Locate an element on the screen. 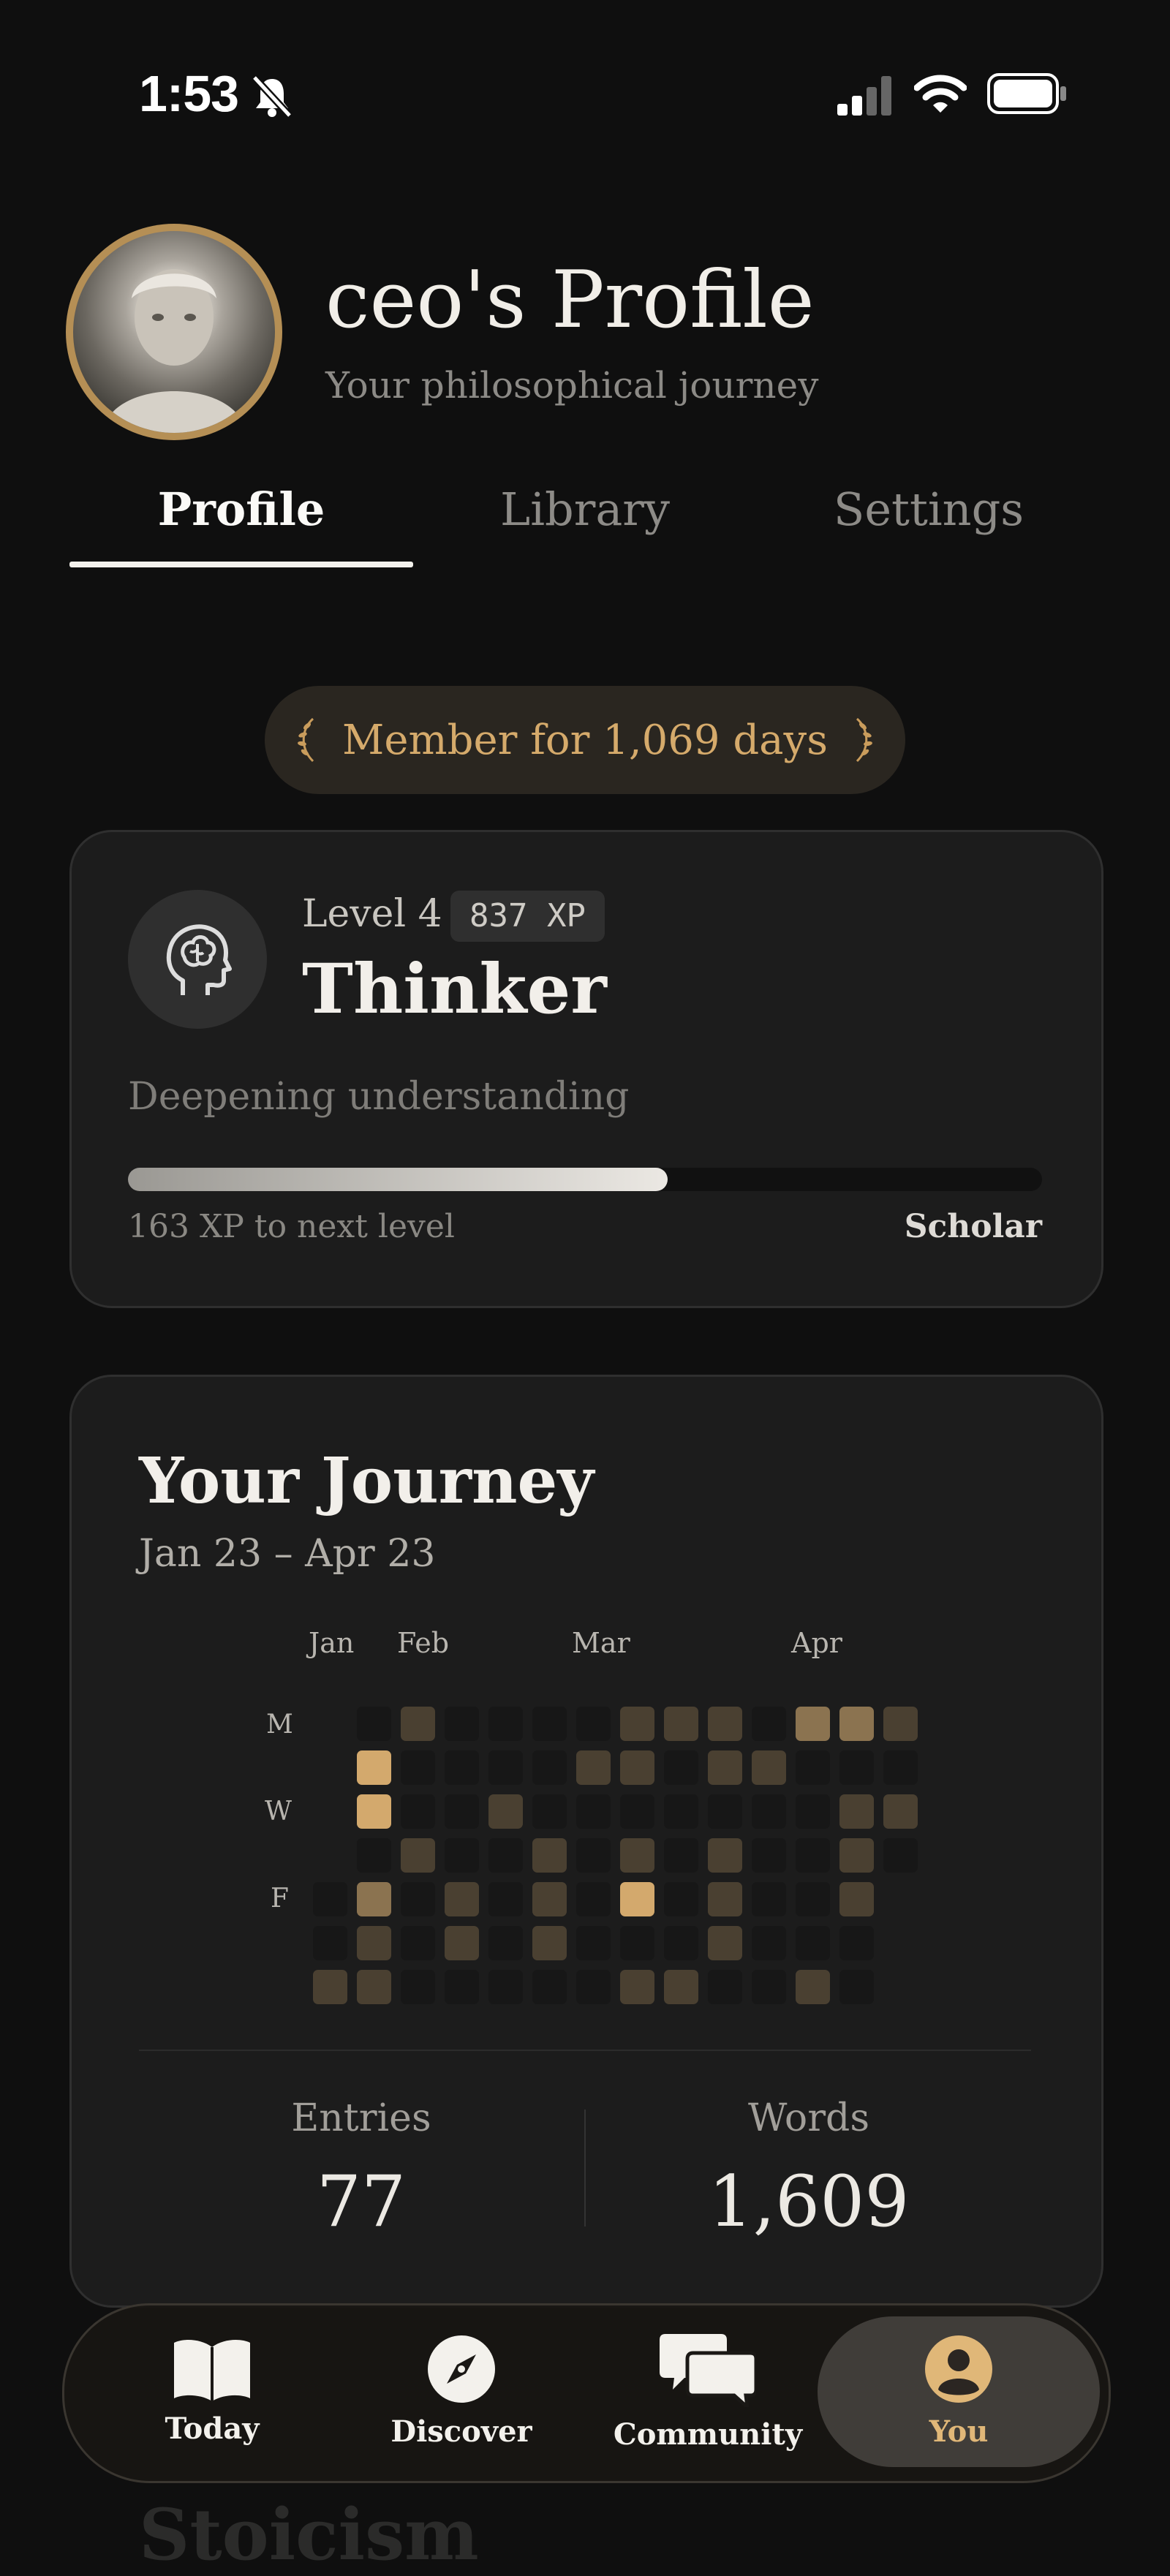 This screenshot has height=2576, width=1170. nav-discover-label: Discover is located at coordinates (461, 2431).